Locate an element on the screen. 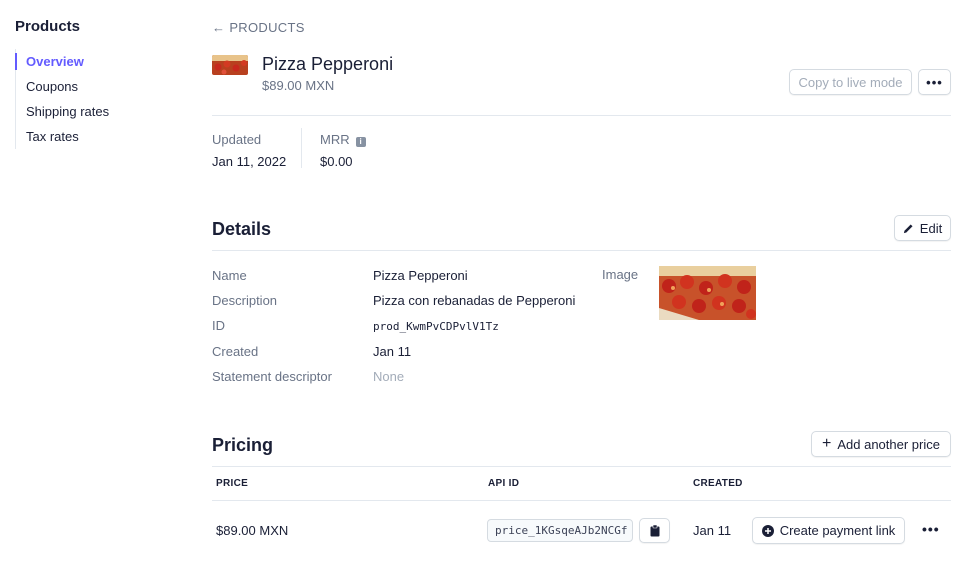  sidebar-item-shipping-rates: Shipping rates is located at coordinates (95, 111).